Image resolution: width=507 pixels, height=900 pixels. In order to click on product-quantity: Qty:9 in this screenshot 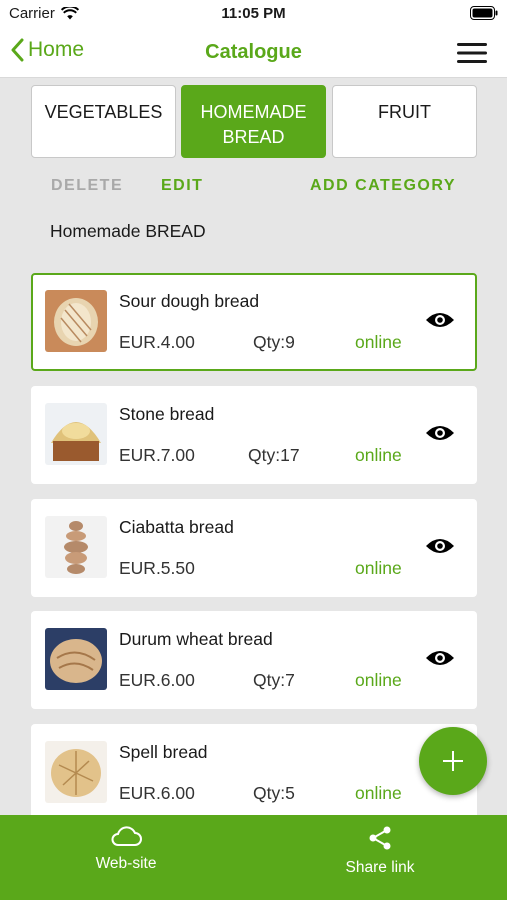, I will do `click(274, 342)`.